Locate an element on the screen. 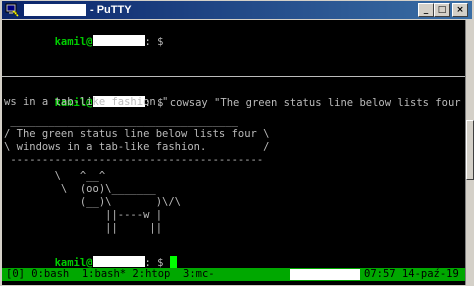 The width and height of the screenshot is (474, 286). top-prompt-line: kamil@ : $ is located at coordinates (83, 35).